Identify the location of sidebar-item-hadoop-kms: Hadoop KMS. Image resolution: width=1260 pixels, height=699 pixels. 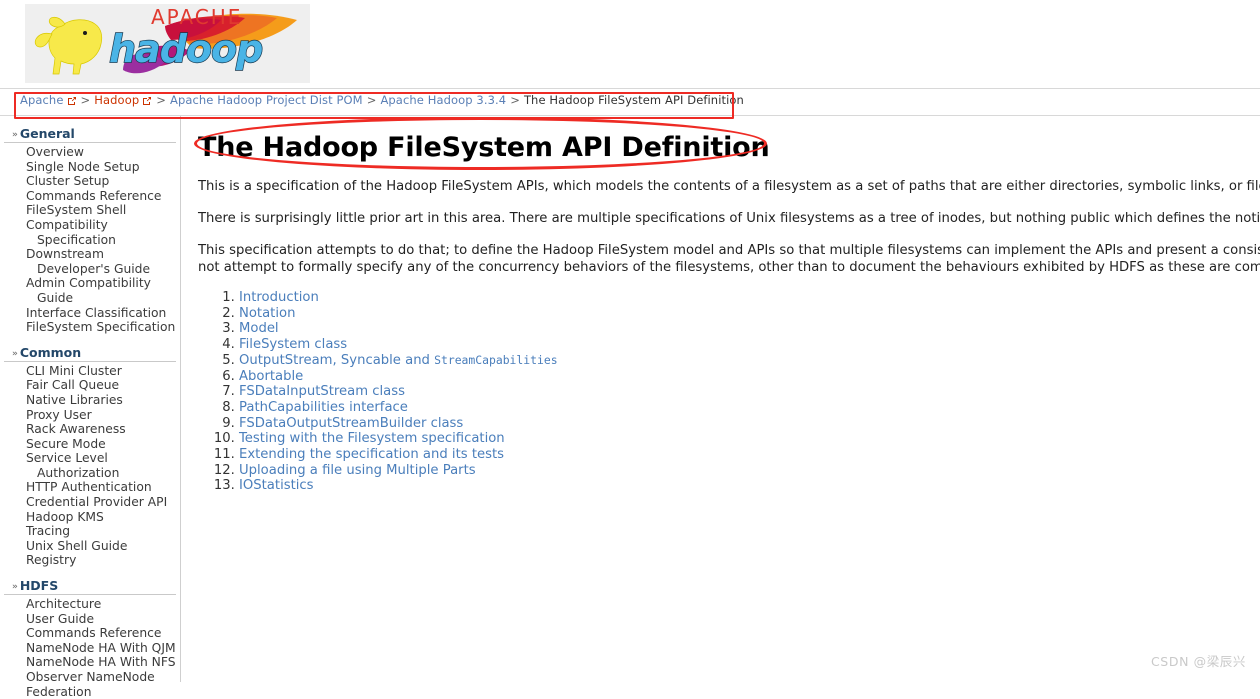
(103, 517).